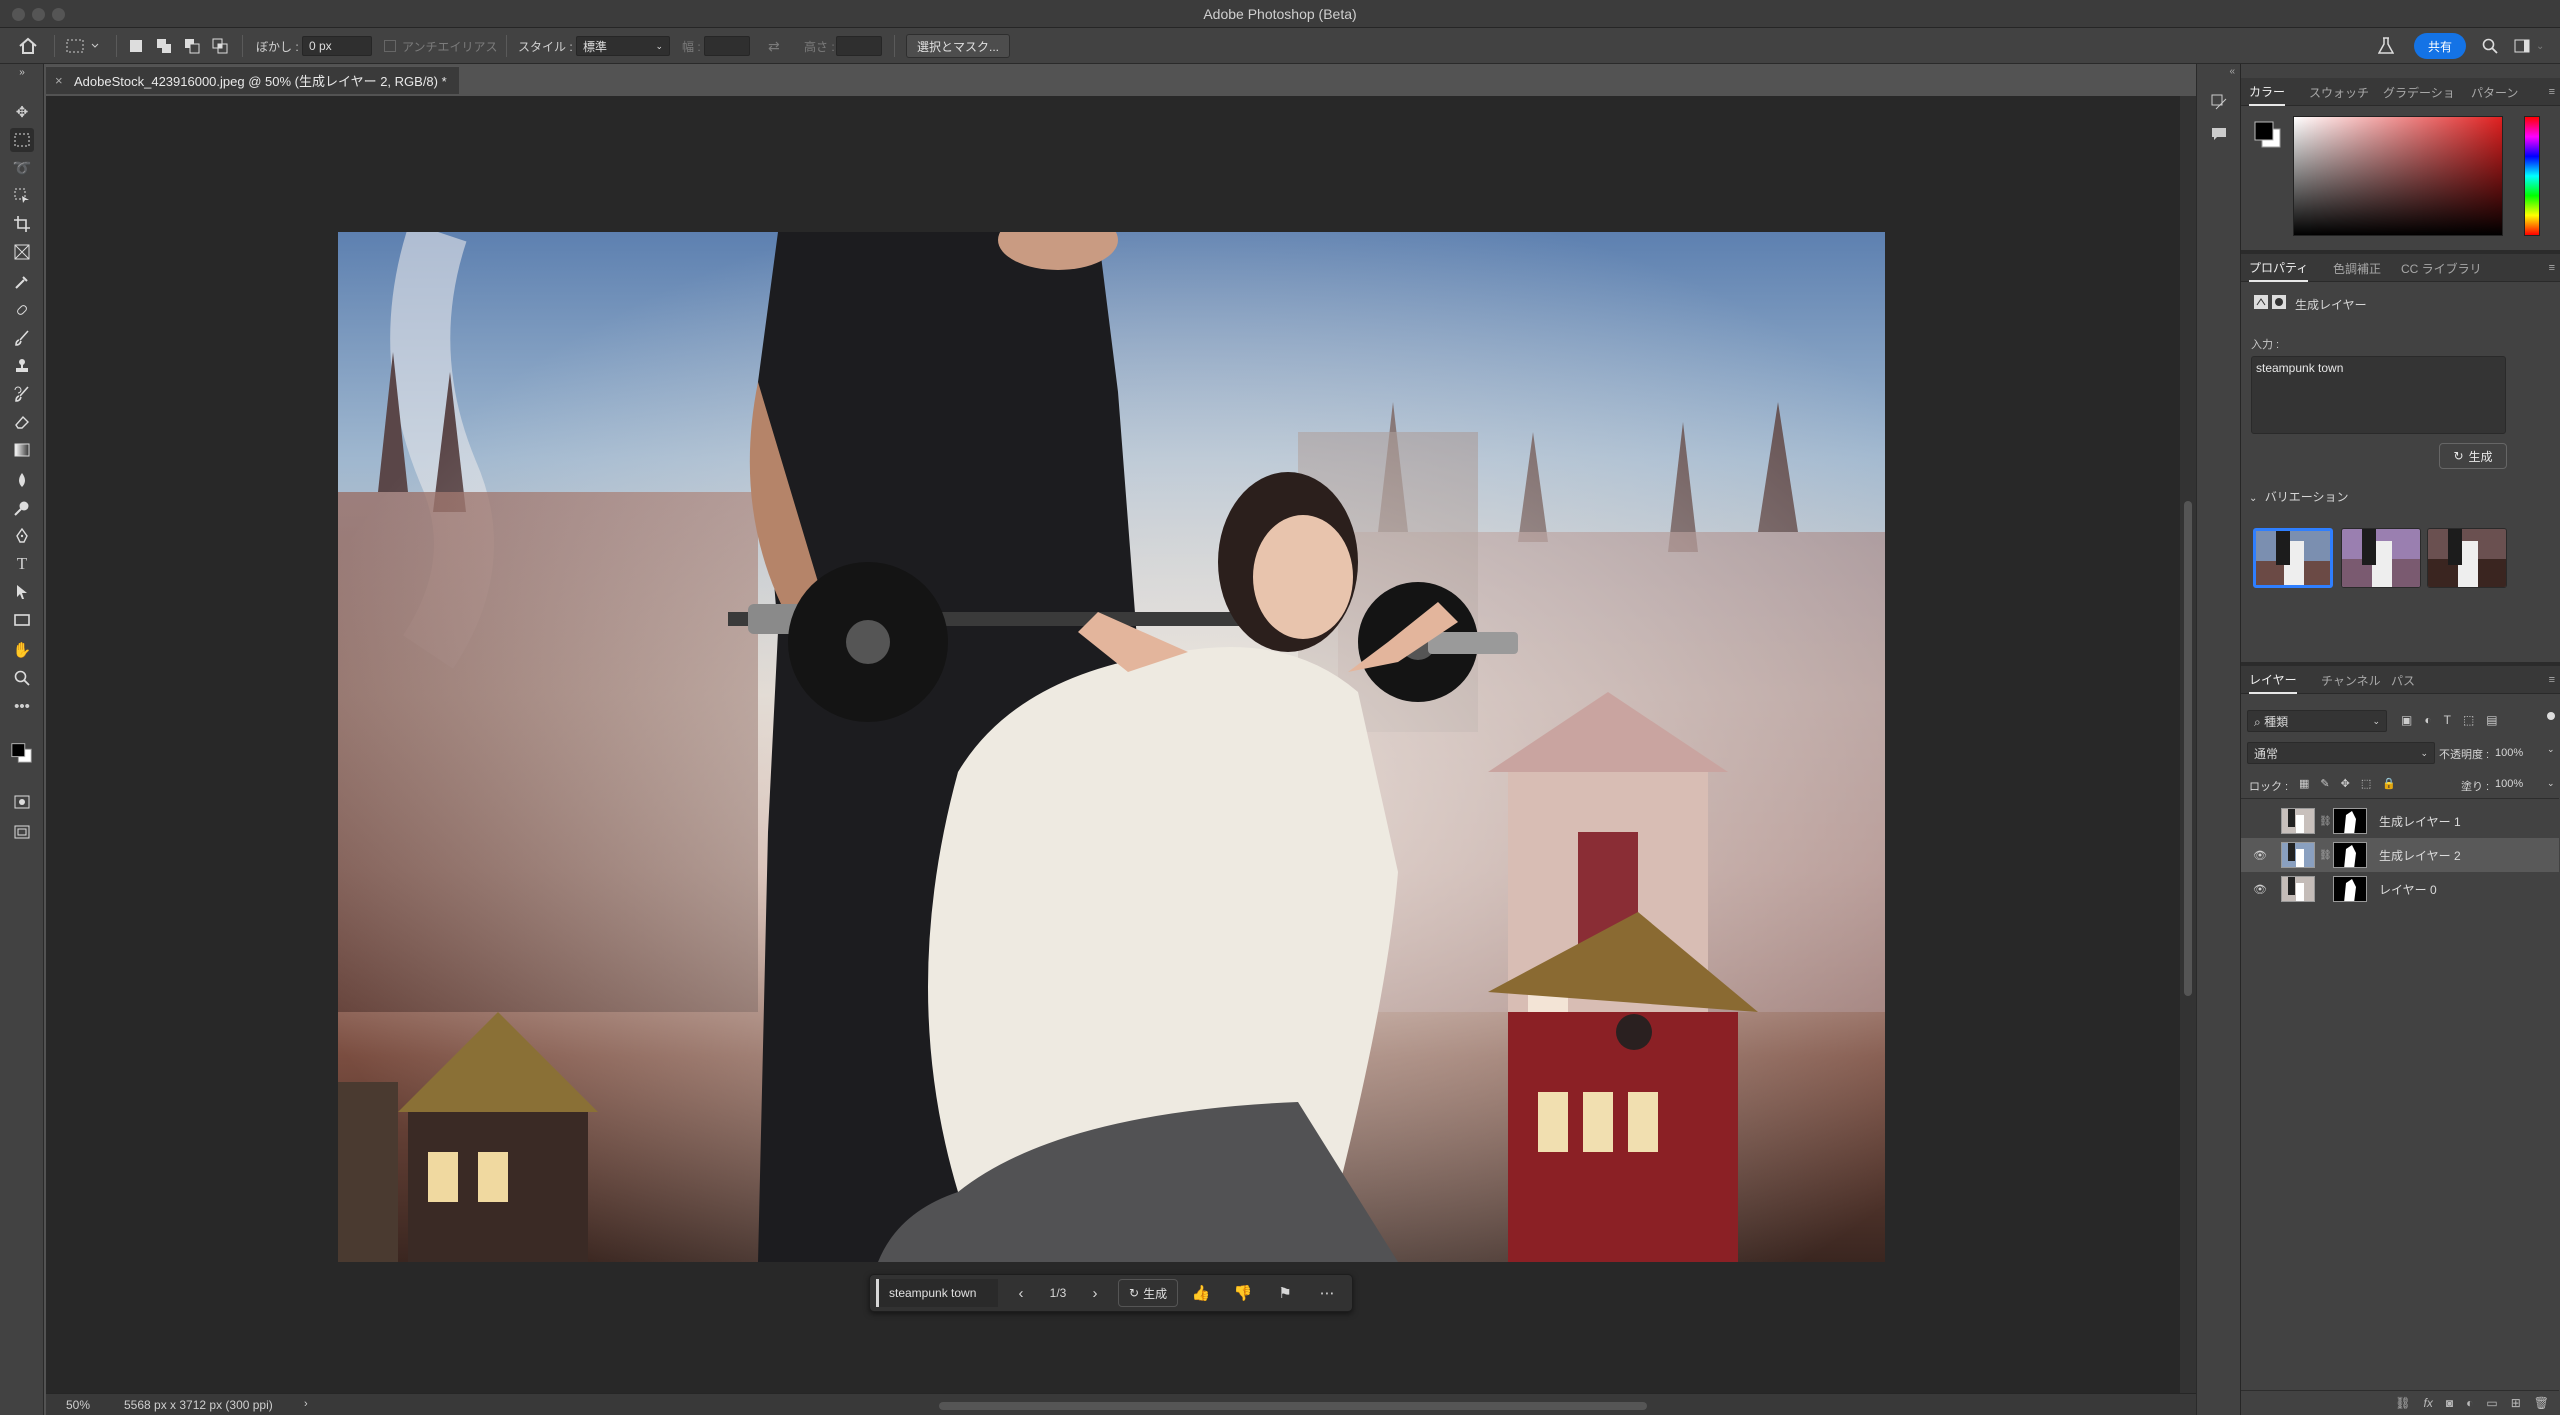 Image resolution: width=2560 pixels, height=1415 pixels. What do you see at coordinates (2494, 92) in the screenshot?
I see `tab-patterns: パターン` at bounding box center [2494, 92].